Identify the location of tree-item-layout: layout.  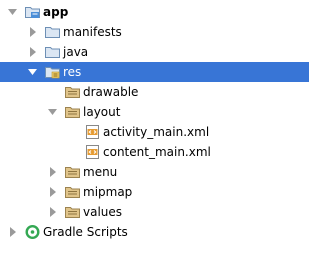
(154, 112).